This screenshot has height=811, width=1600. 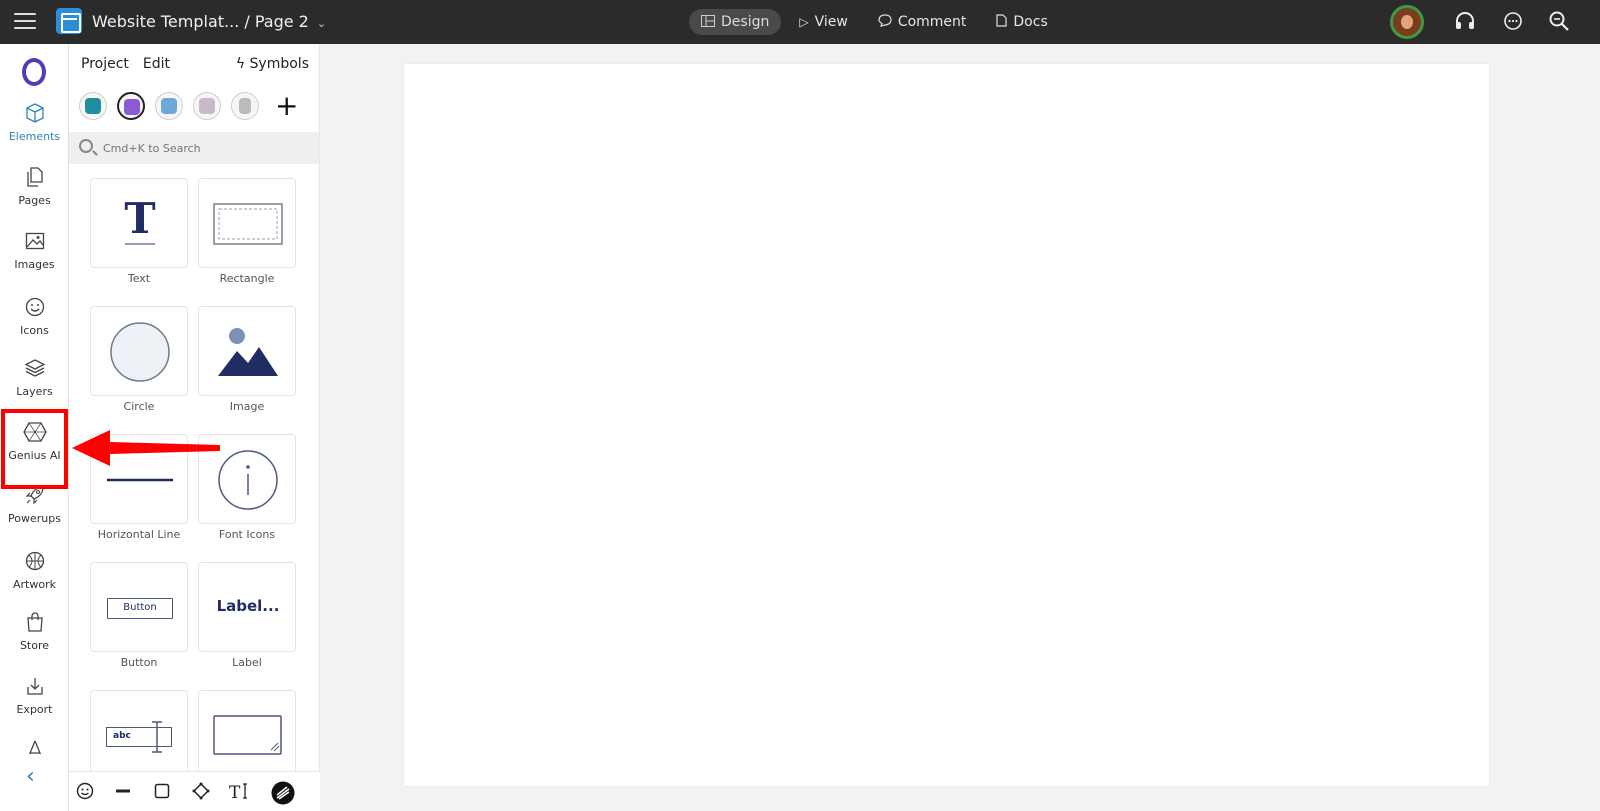 What do you see at coordinates (34, 584) in the screenshot?
I see `nav-label-artwork: Artwork` at bounding box center [34, 584].